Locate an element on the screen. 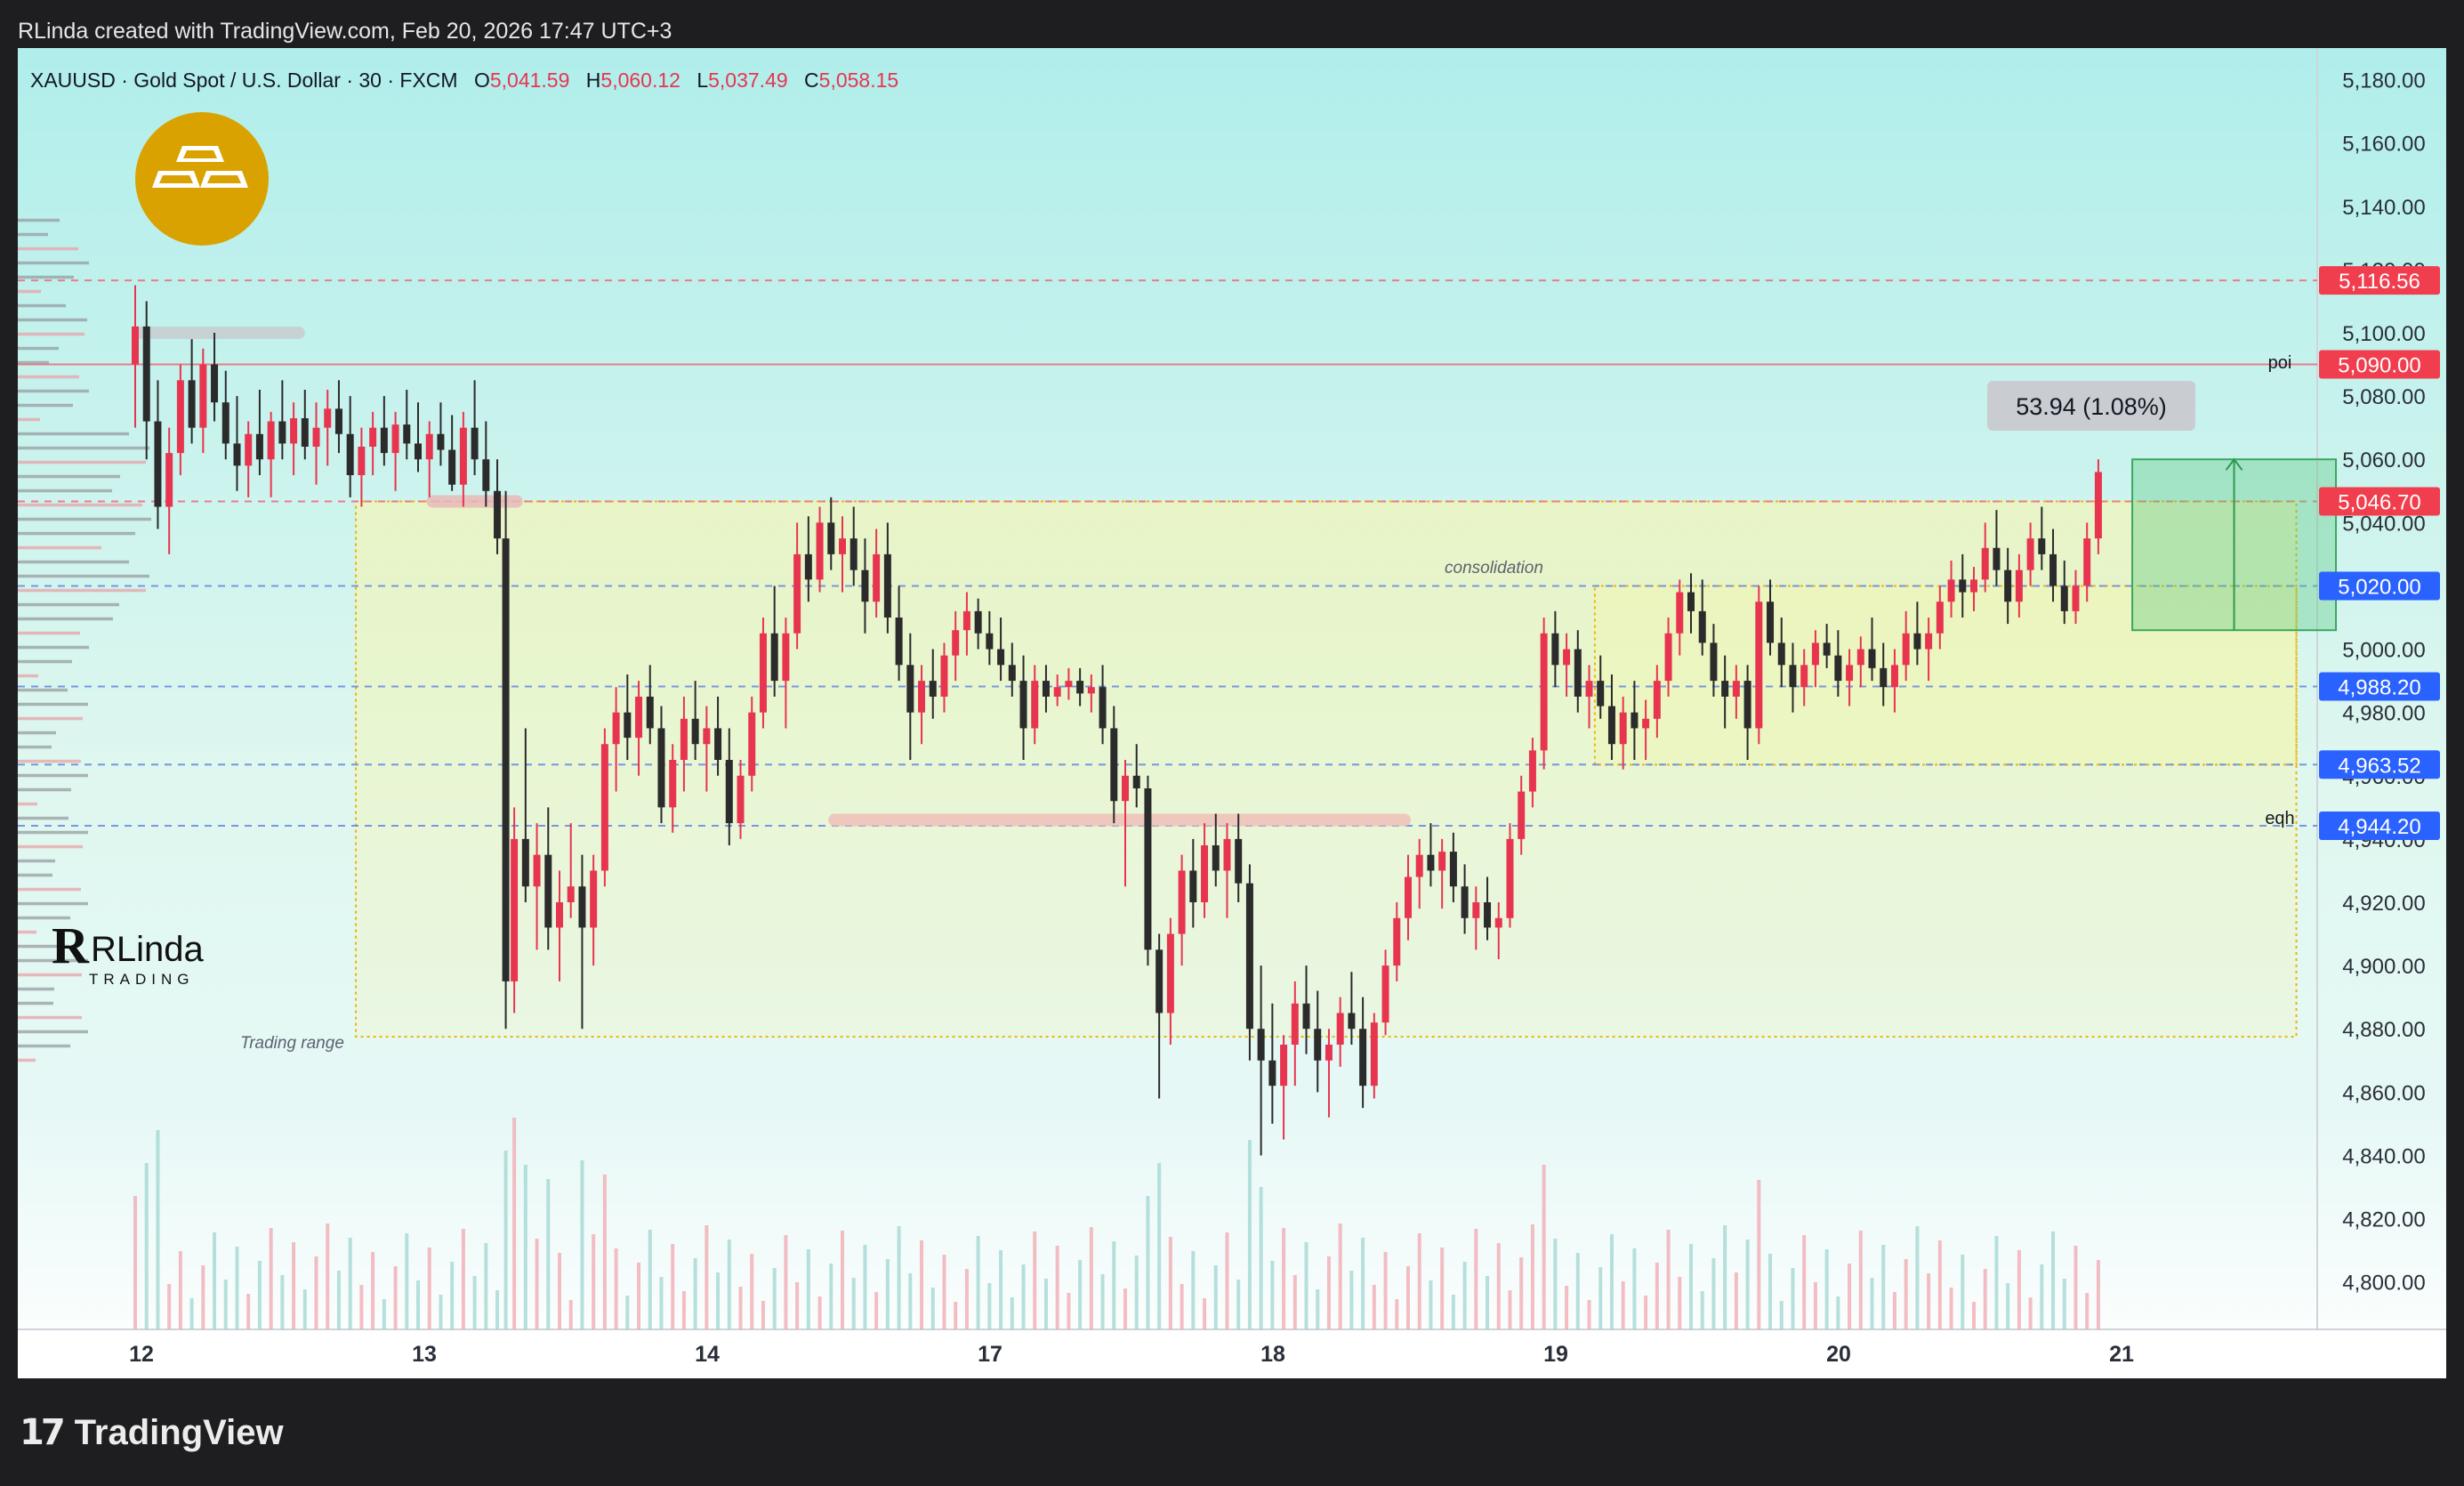 The image size is (2464, 1486). price-tag-label: 4,963.52 is located at coordinates (2379, 766).